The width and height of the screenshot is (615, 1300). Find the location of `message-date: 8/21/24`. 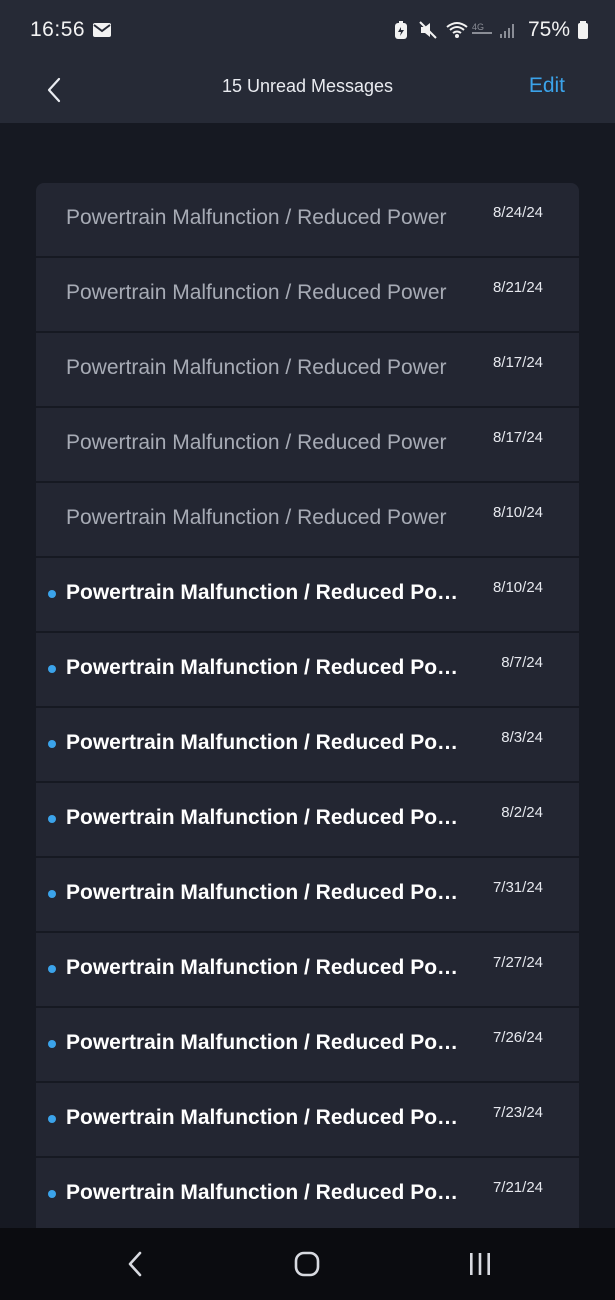

message-date: 8/21/24 is located at coordinates (517, 287).